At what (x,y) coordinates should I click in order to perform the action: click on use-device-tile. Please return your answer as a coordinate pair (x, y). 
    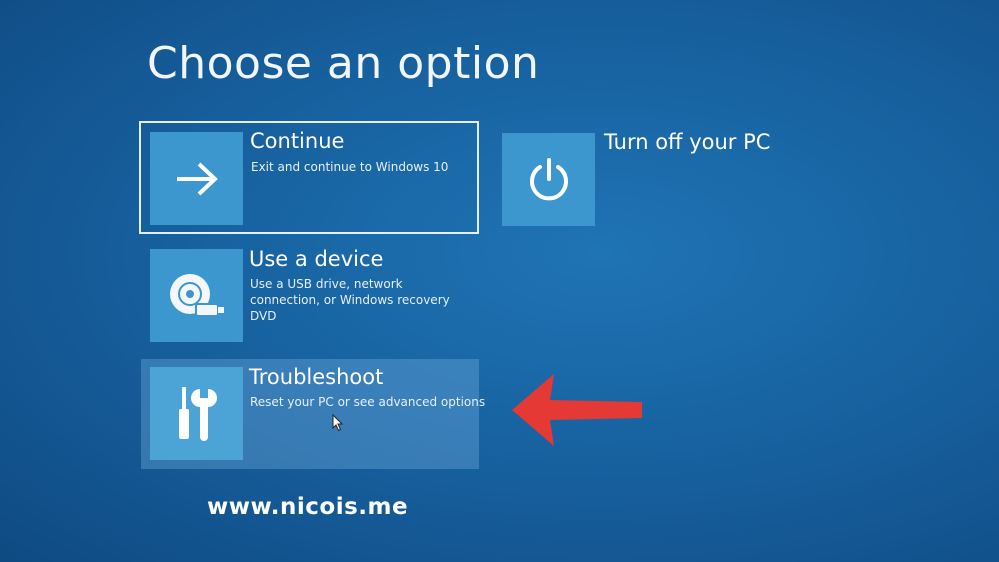
    Looking at the image, I should click on (196, 295).